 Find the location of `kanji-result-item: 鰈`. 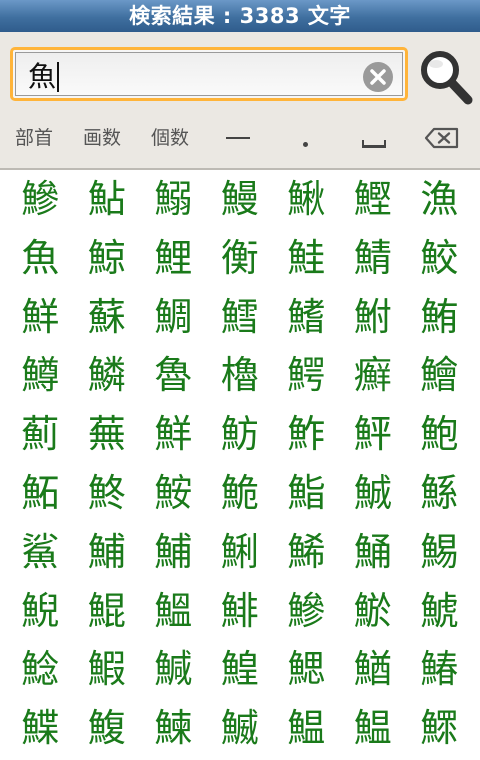

kanji-result-item: 鰈 is located at coordinates (40, 728).